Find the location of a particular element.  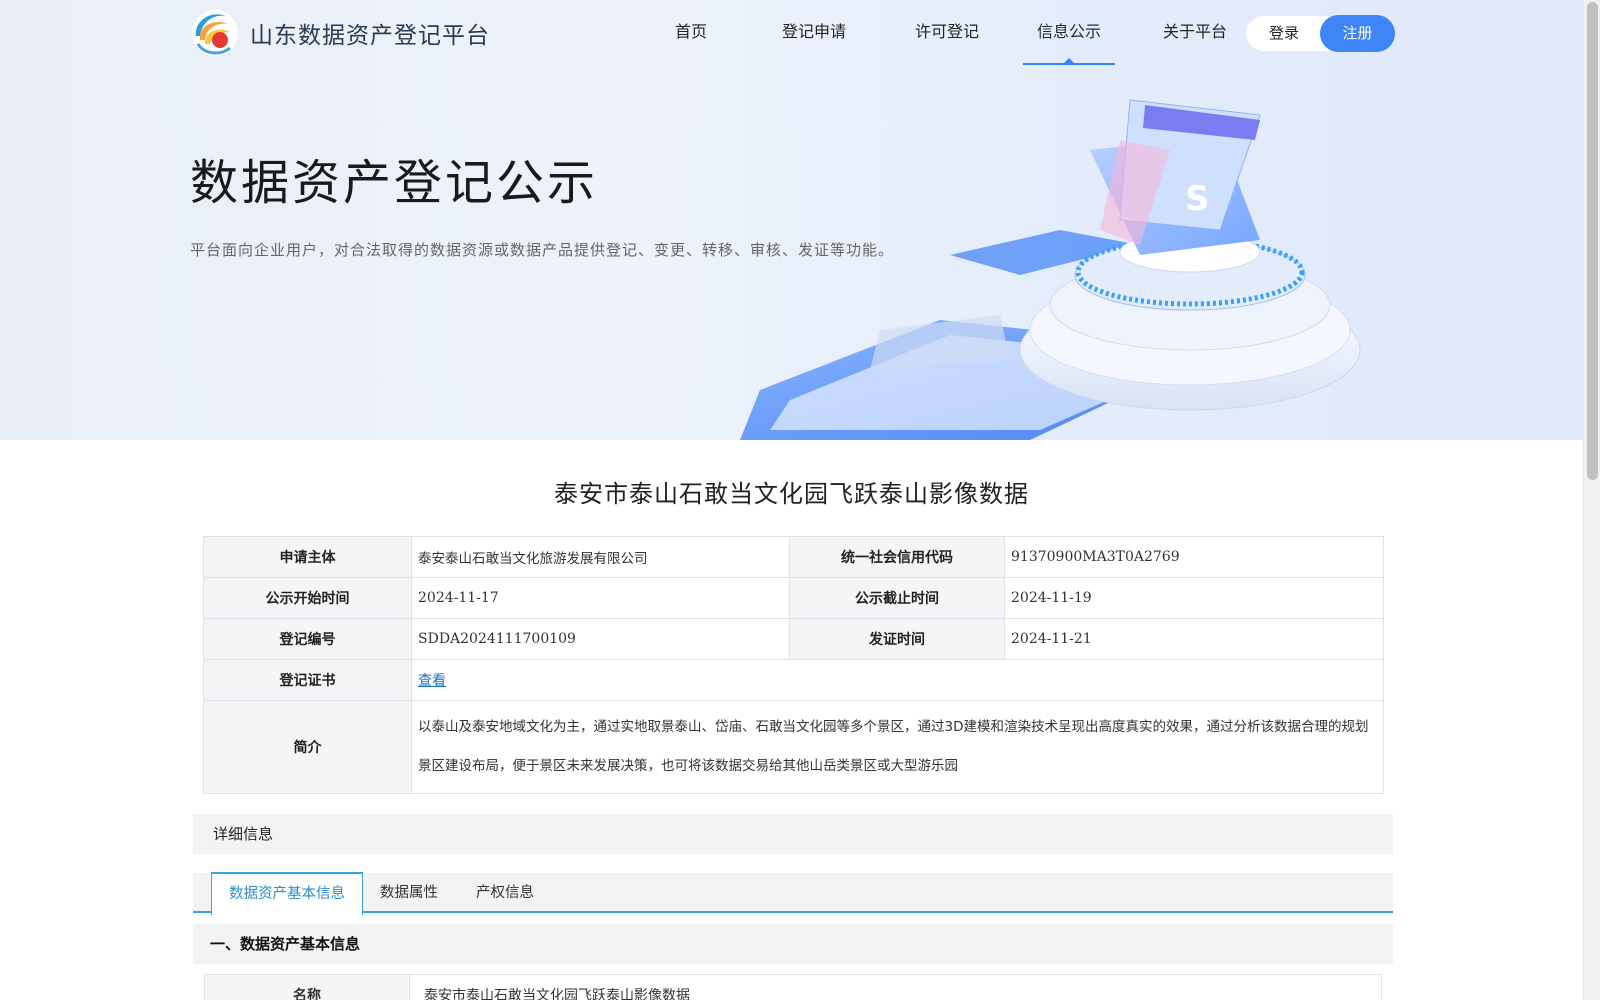

applicant-value: 泰安泰山石敢当文化旅游发展有限公司 is located at coordinates (600, 557).